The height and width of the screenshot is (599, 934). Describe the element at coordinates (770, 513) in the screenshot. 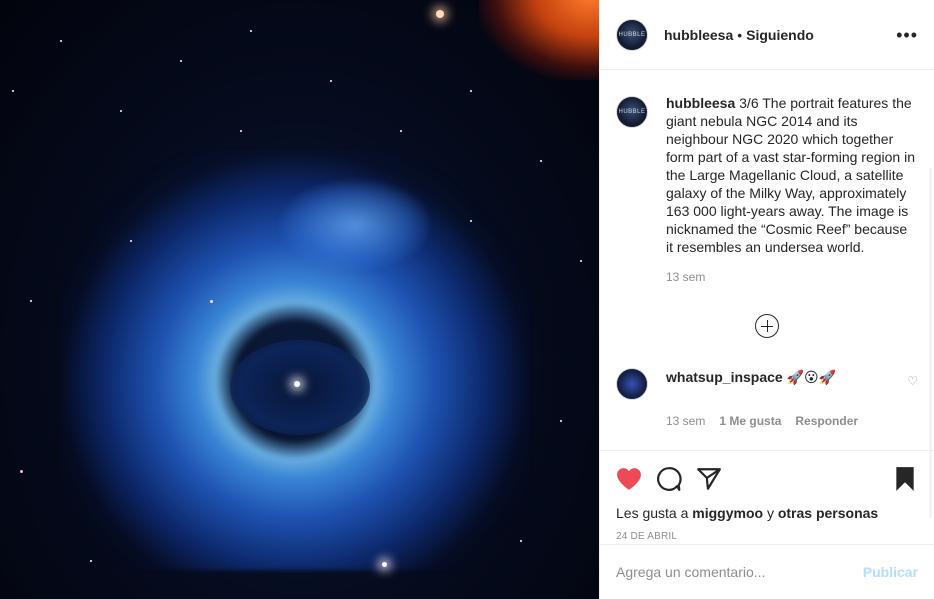

I see `likes-connector: y` at that location.